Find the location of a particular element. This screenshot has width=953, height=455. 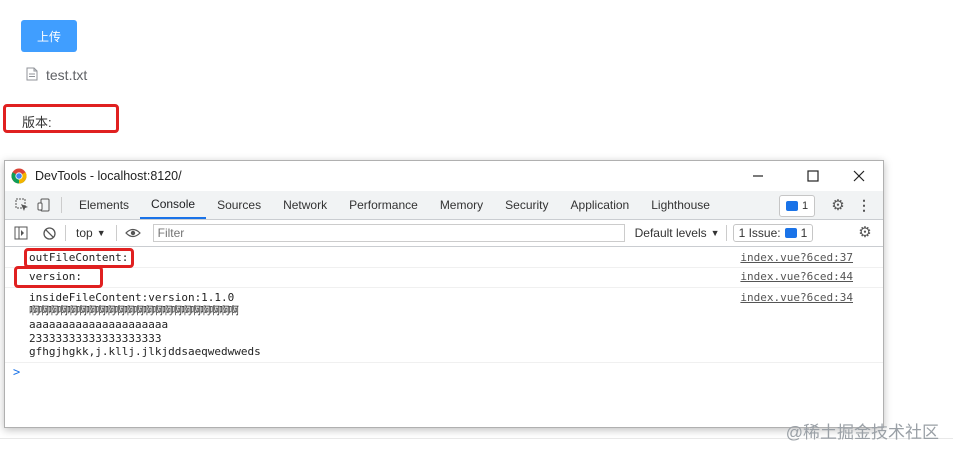

console-line: 啊啊啊啊啊啊啊啊啊啊啊啊啊啊啊啊啊啊啊啊啊啊 is located at coordinates (134, 310).